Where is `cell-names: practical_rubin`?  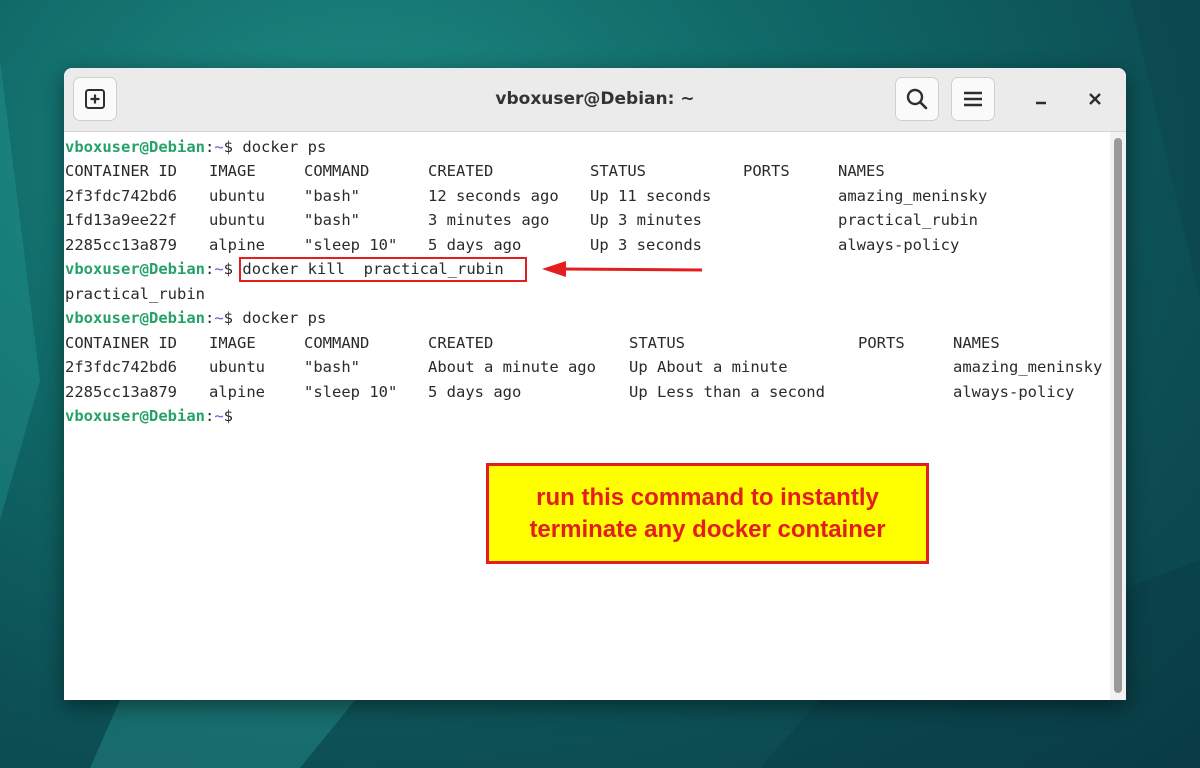 cell-names: practical_rubin is located at coordinates (908, 220).